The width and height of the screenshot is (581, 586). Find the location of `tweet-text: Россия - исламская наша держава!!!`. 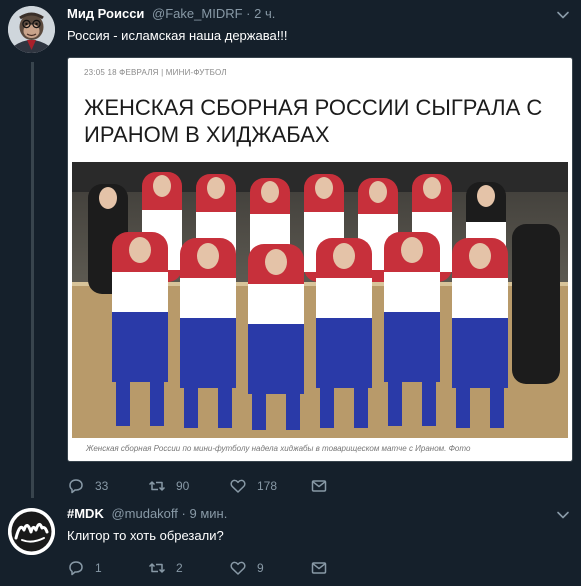

tweet-text: Россия - исламская наша держава!!! is located at coordinates (177, 35).